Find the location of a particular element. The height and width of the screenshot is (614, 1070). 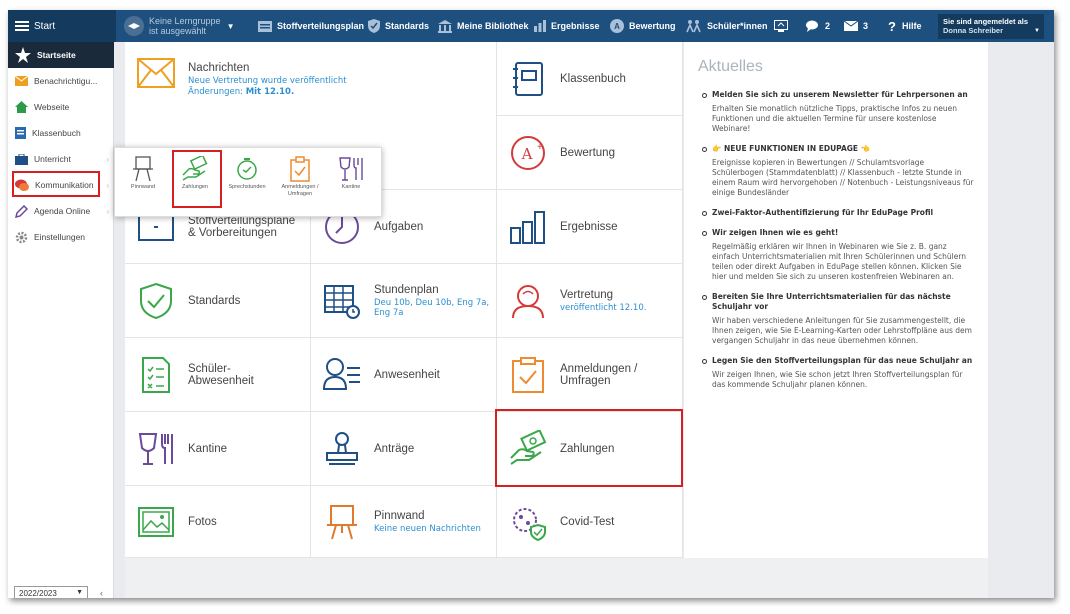

sidebar-item-klassenbuch: Klassenbuch is located at coordinates (61, 133).